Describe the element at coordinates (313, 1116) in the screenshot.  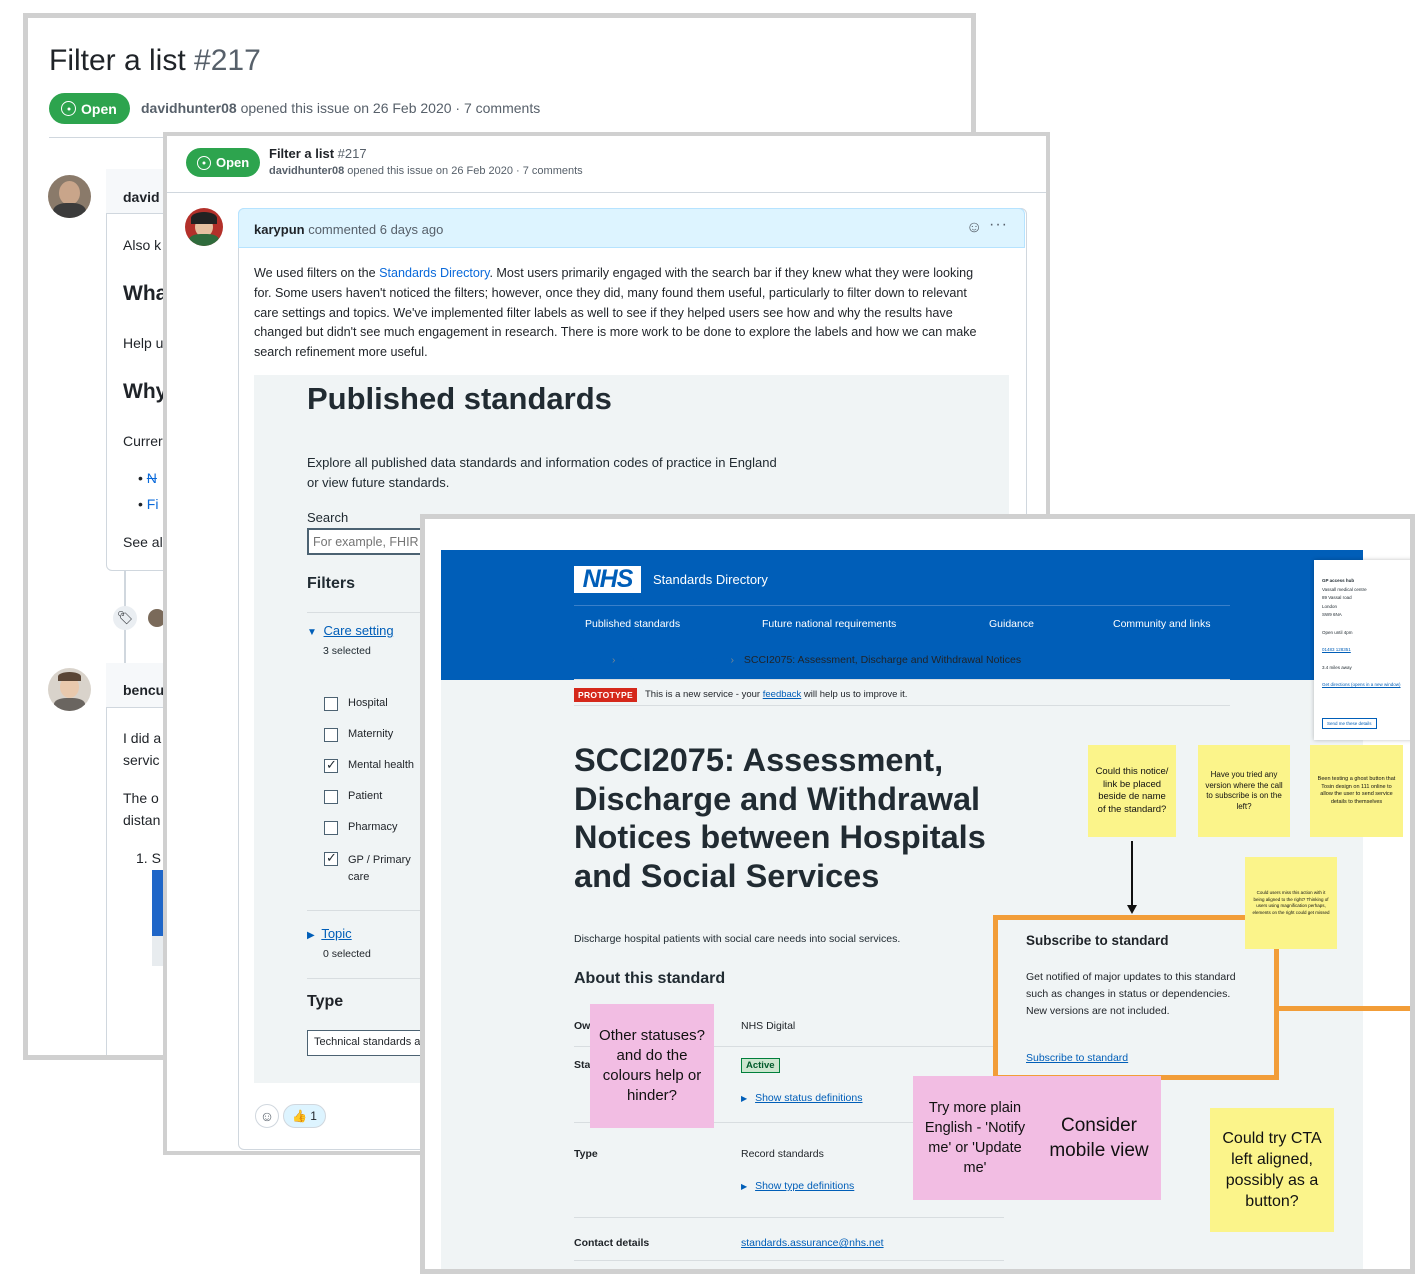
I see `reaction-count: 1` at that location.